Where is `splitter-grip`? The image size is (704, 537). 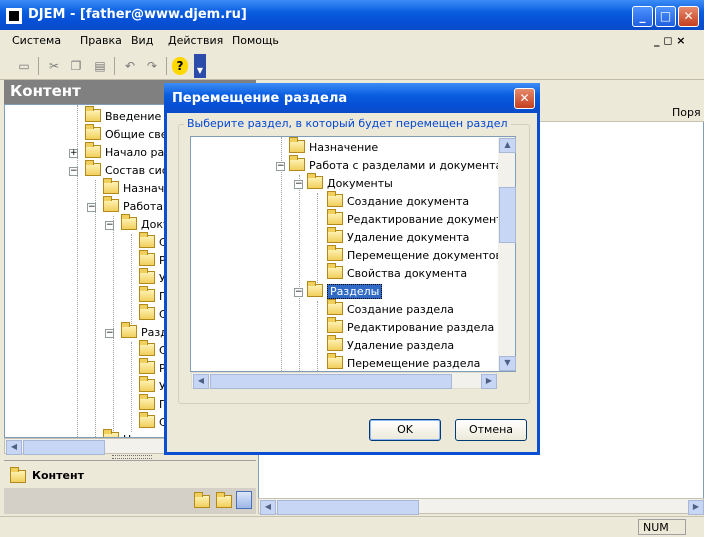 splitter-grip is located at coordinates (132, 457).